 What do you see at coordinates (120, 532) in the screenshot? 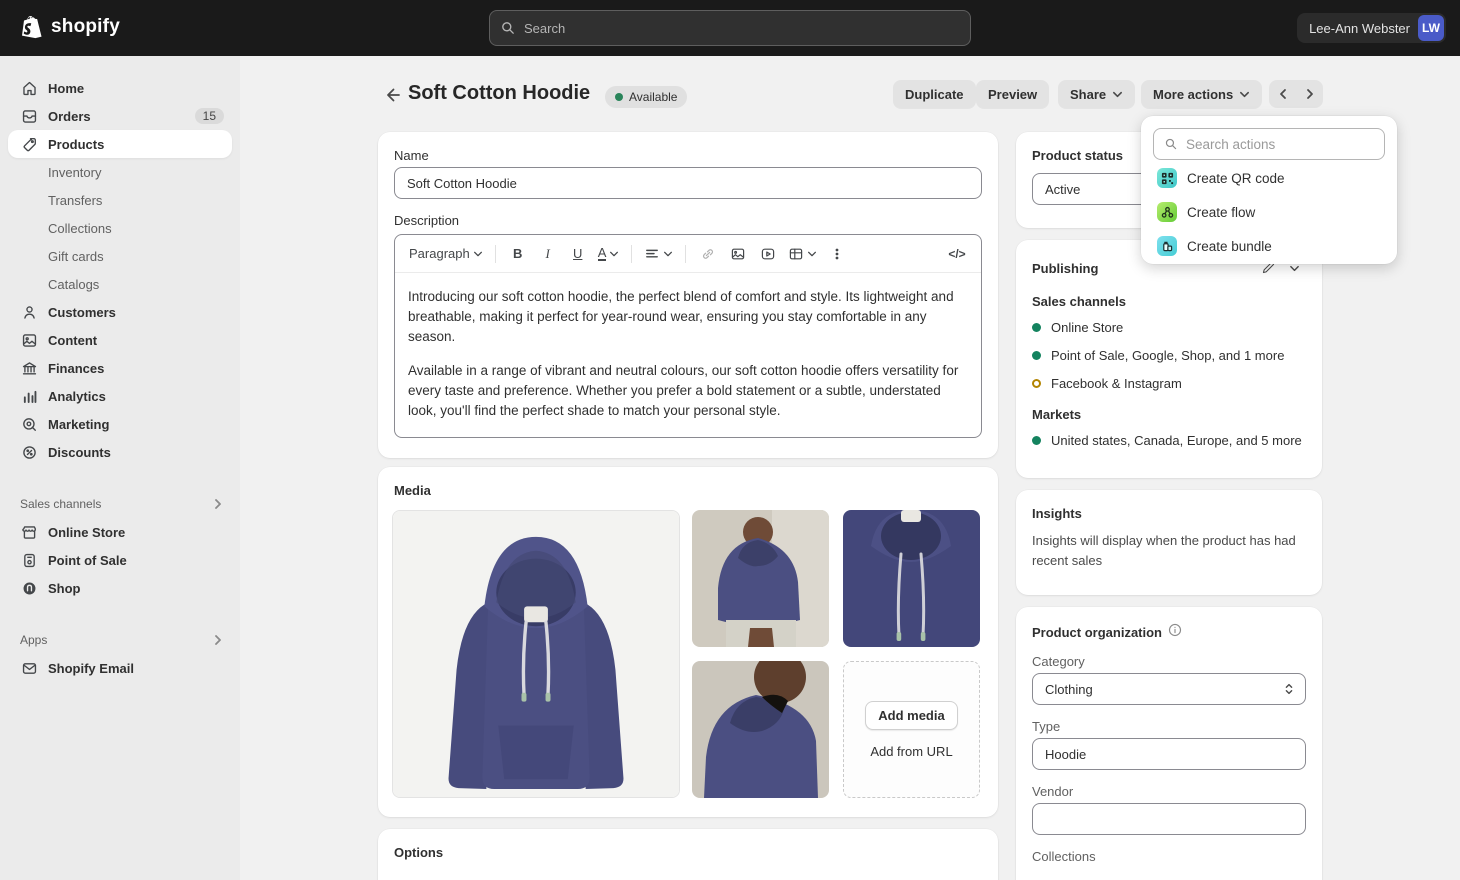
I see `sidebar-item-online-store: Online Store` at bounding box center [120, 532].